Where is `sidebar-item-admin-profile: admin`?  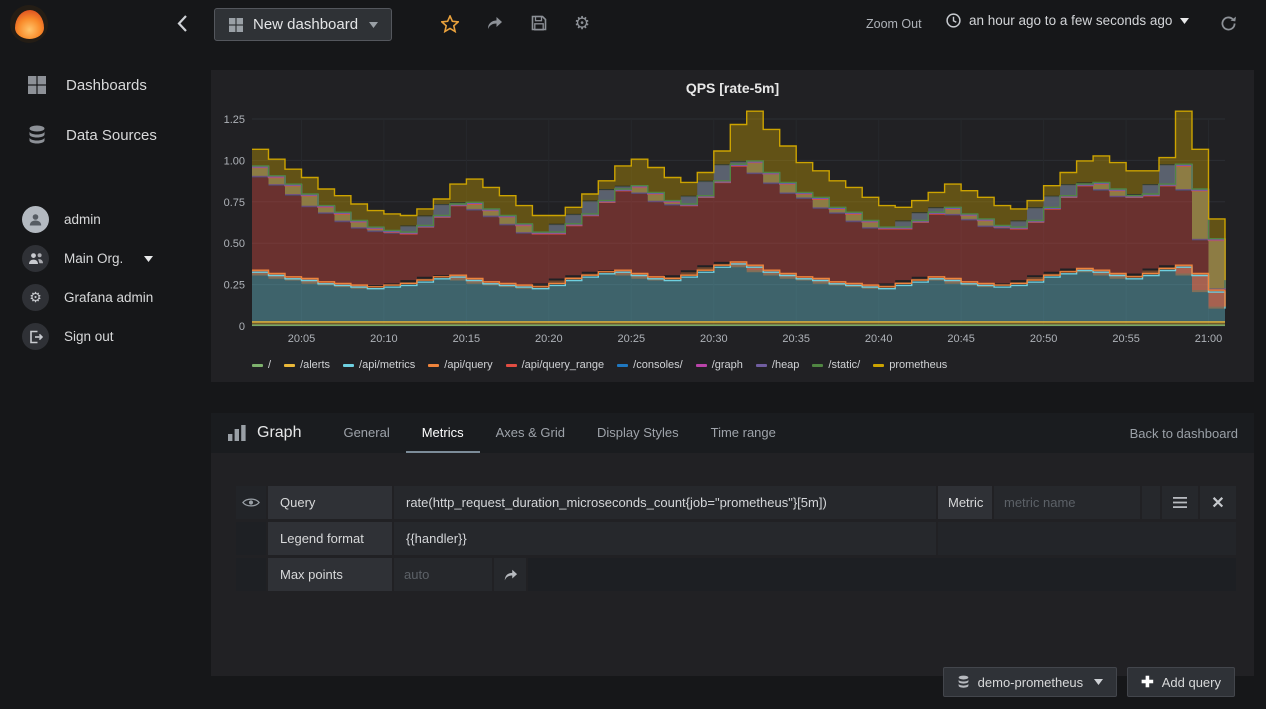 sidebar-item-admin-profile: admin is located at coordinates (105, 219).